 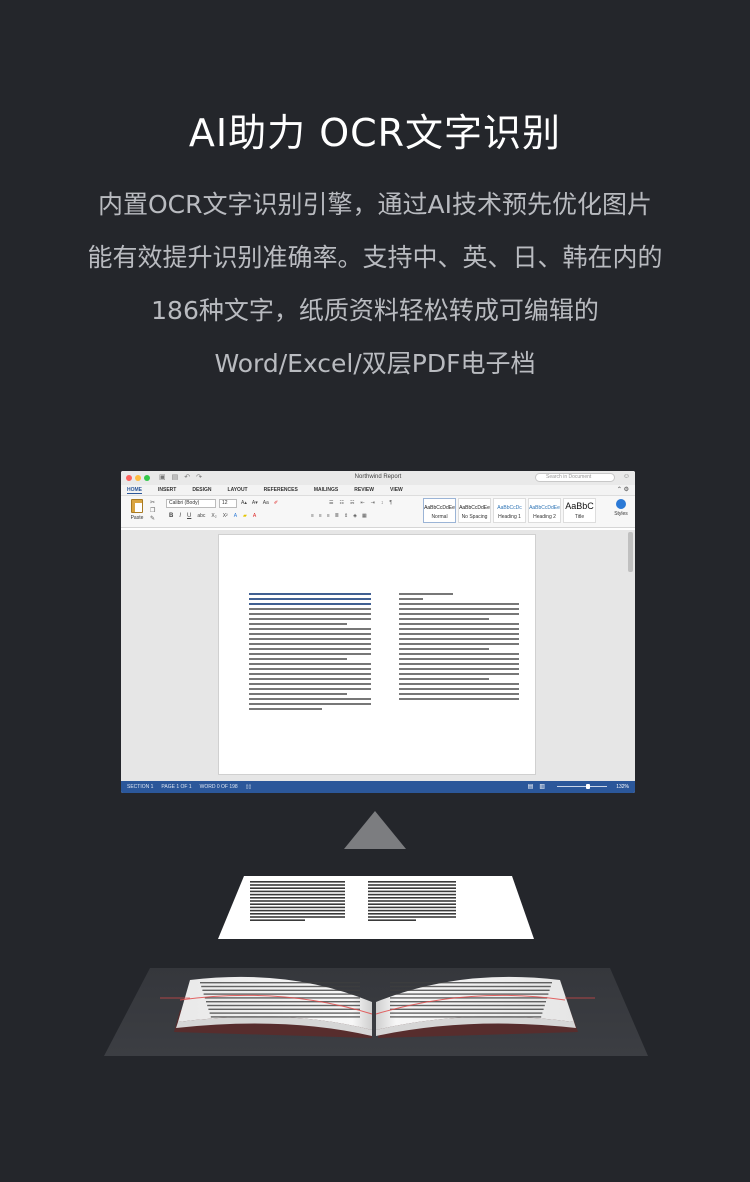 I want to click on decrease-indent-icon: ⇤, so click(x=362, y=503).